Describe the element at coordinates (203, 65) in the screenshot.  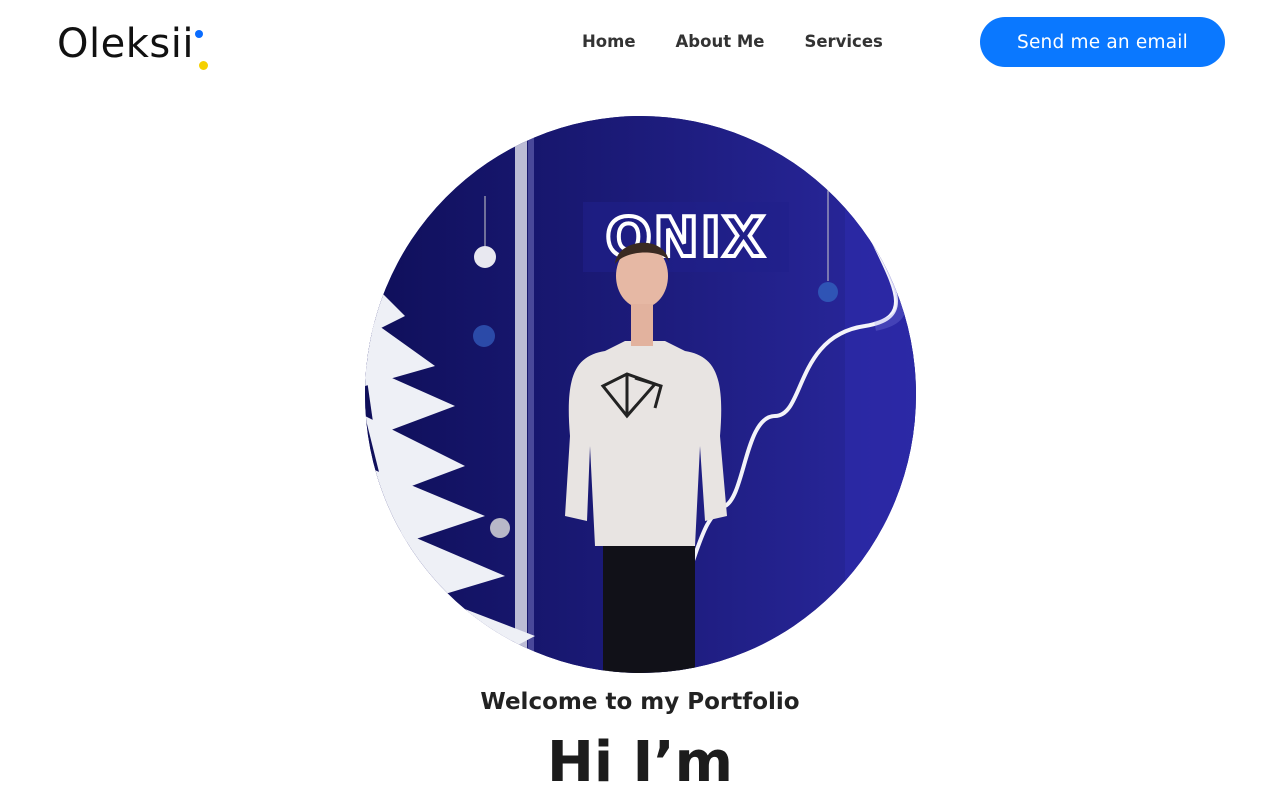
I see `logo-dot-yellow` at that location.